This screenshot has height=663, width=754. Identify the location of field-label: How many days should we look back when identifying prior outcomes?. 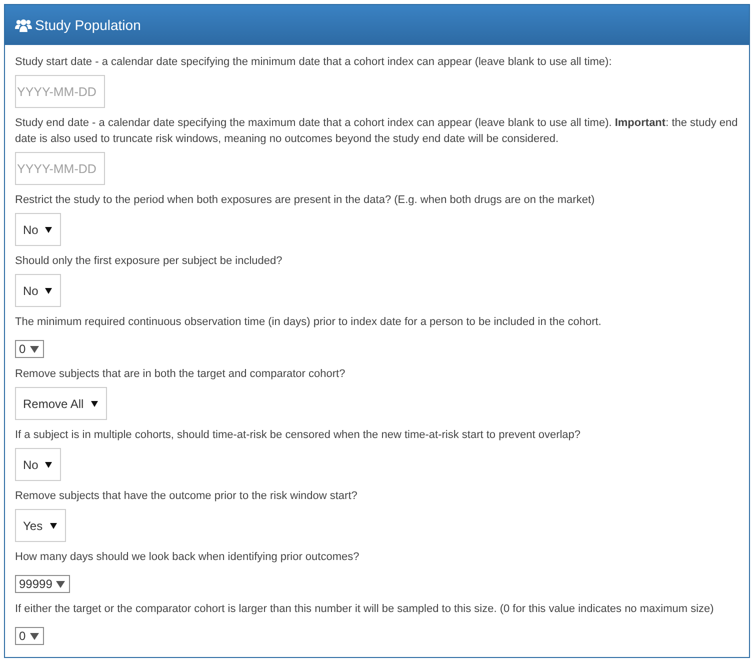
(187, 557).